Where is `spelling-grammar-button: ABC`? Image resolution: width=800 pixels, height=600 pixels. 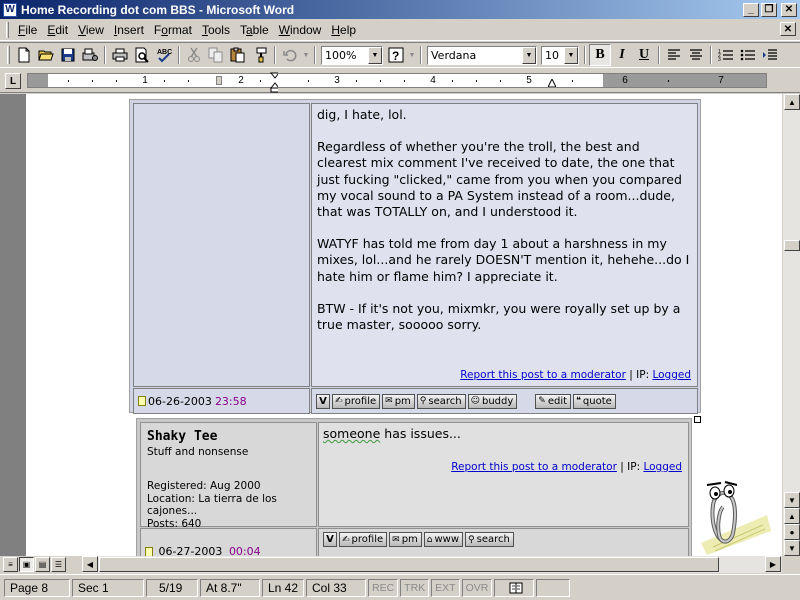
spelling-grammar-button: ABC is located at coordinates (164, 55).